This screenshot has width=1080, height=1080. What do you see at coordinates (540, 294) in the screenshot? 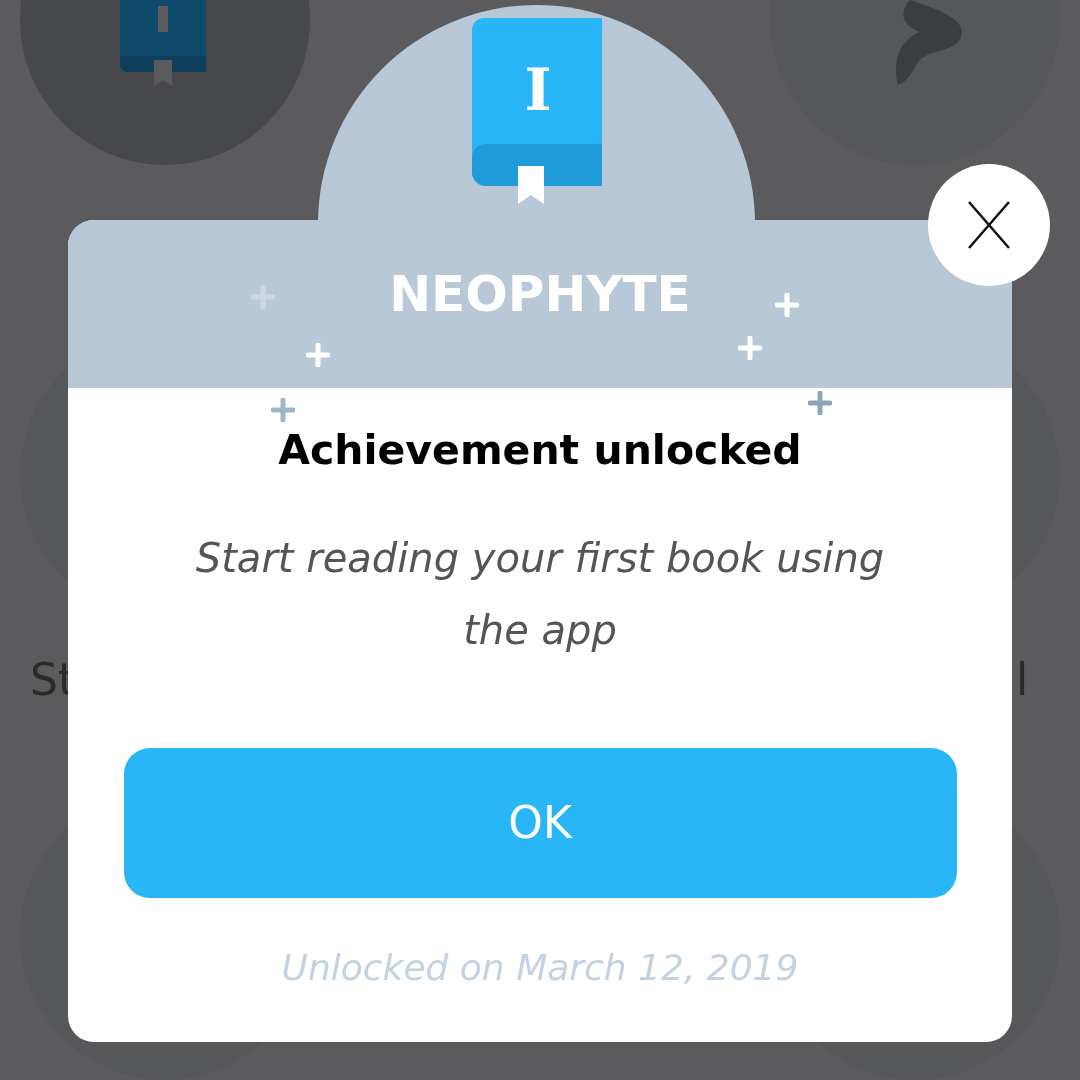
I see `badge-title: NEOPHYTE` at bounding box center [540, 294].